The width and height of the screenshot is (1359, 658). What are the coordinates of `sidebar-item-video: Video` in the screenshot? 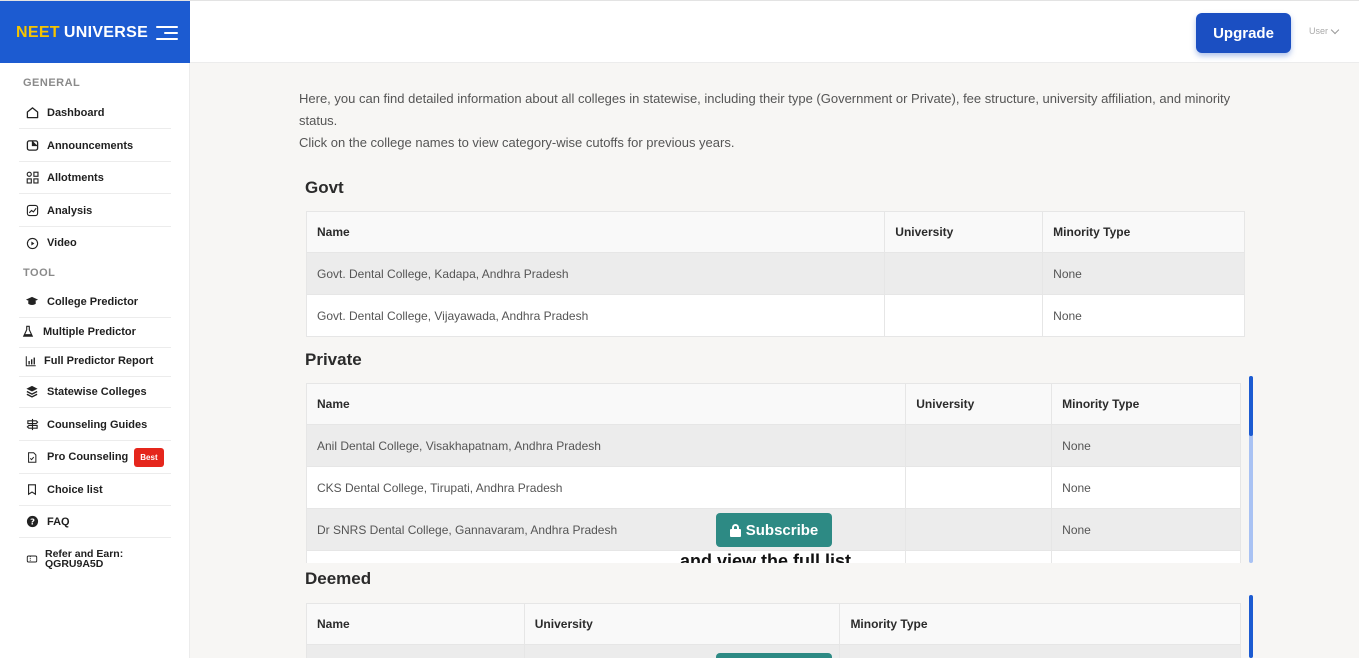 It's located at (95, 243).